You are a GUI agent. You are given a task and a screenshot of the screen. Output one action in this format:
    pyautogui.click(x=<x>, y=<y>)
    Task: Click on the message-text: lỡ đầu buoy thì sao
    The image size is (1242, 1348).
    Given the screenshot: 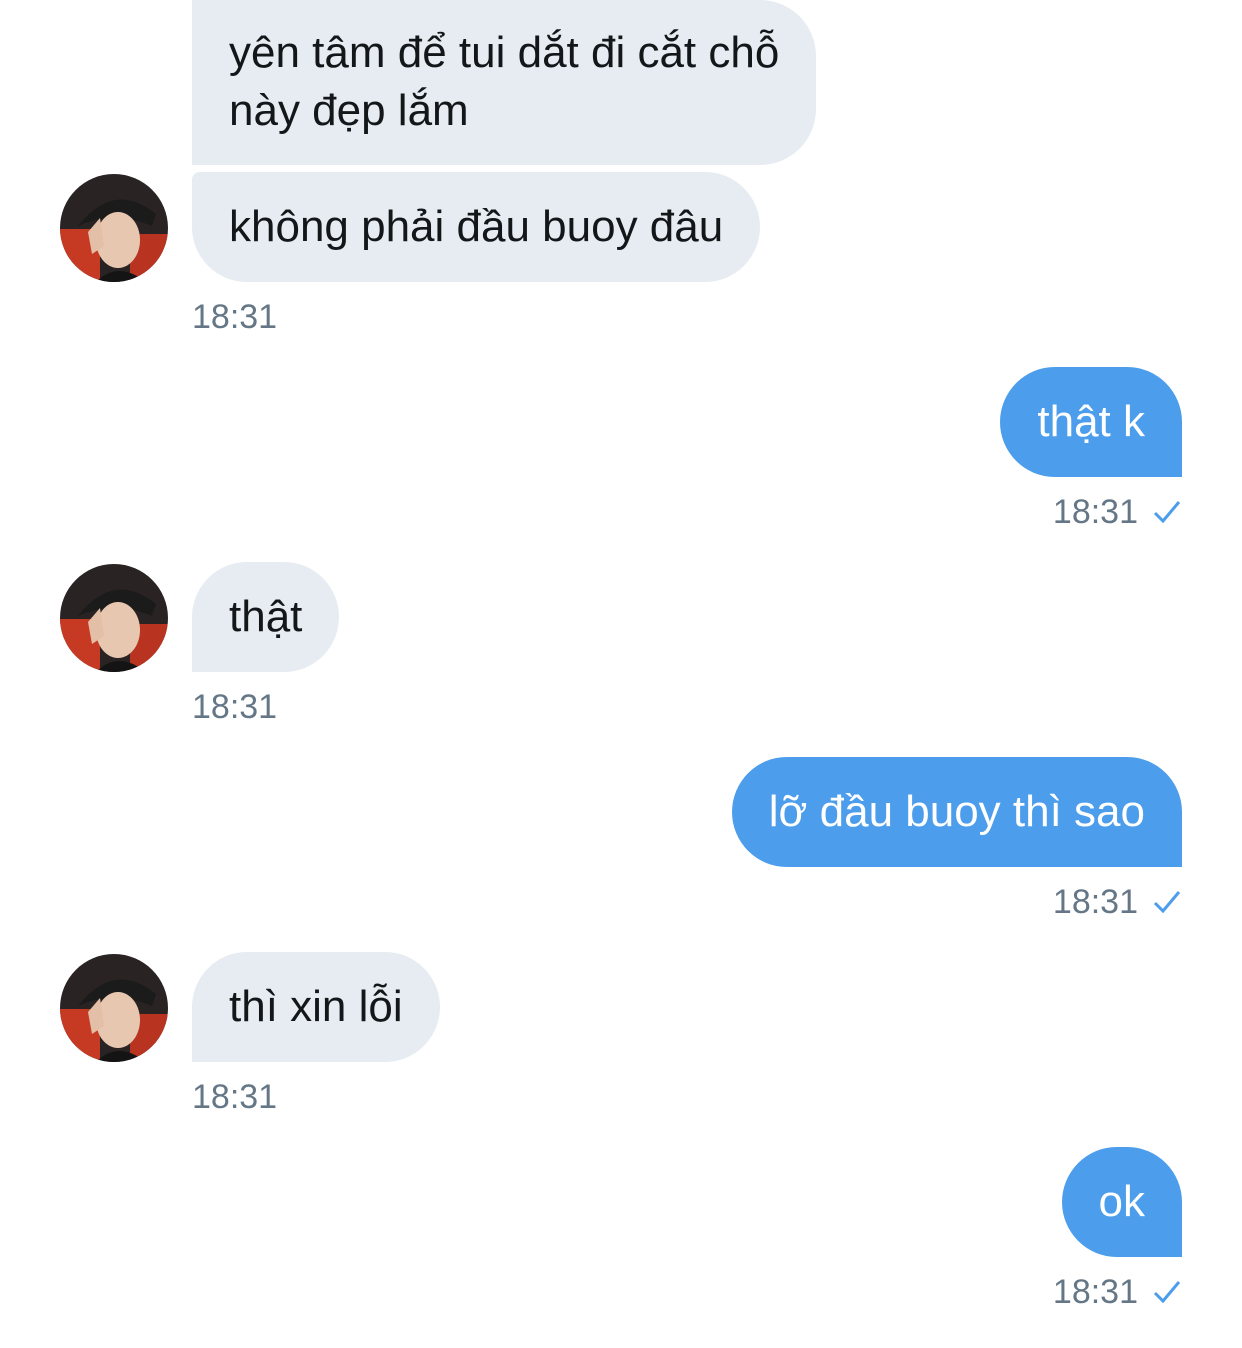 What is the action you would take?
    pyautogui.click(x=956, y=811)
    